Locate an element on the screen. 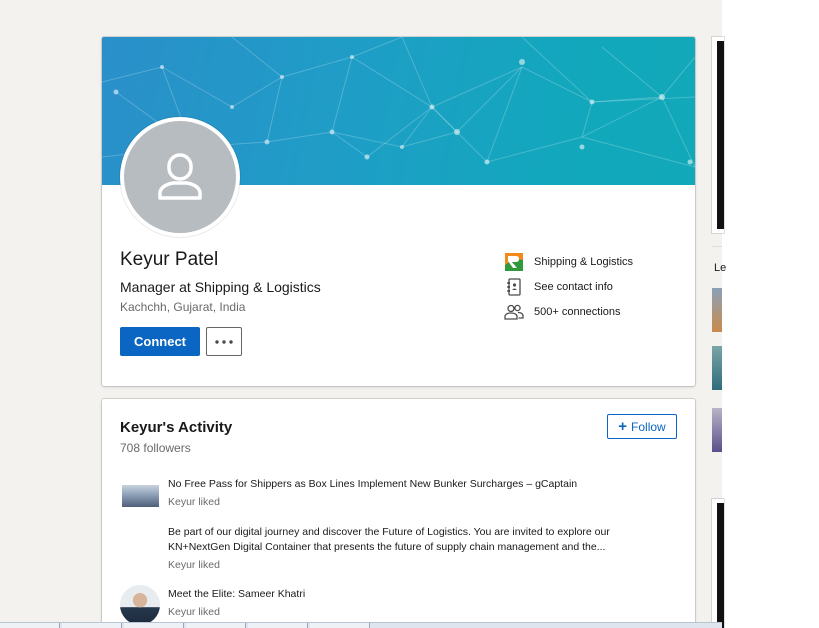 This screenshot has width=819, height=628. activity-item-text: Meet the Elite: Sameer Khatri is located at coordinates (237, 594).